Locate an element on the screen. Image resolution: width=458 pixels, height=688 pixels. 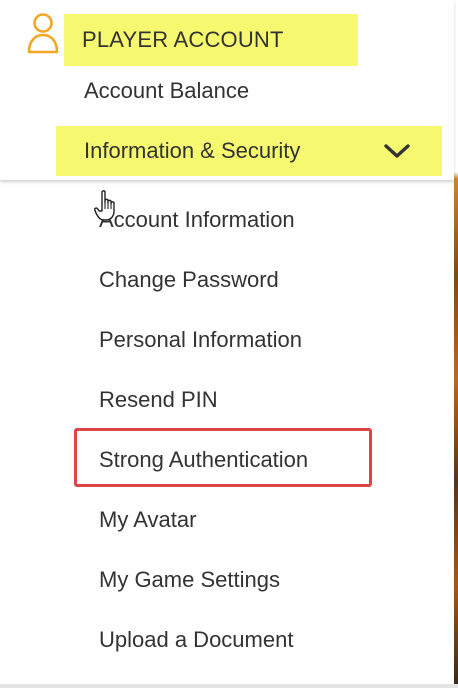
information-security-toggle: Information & Security is located at coordinates (249, 151).